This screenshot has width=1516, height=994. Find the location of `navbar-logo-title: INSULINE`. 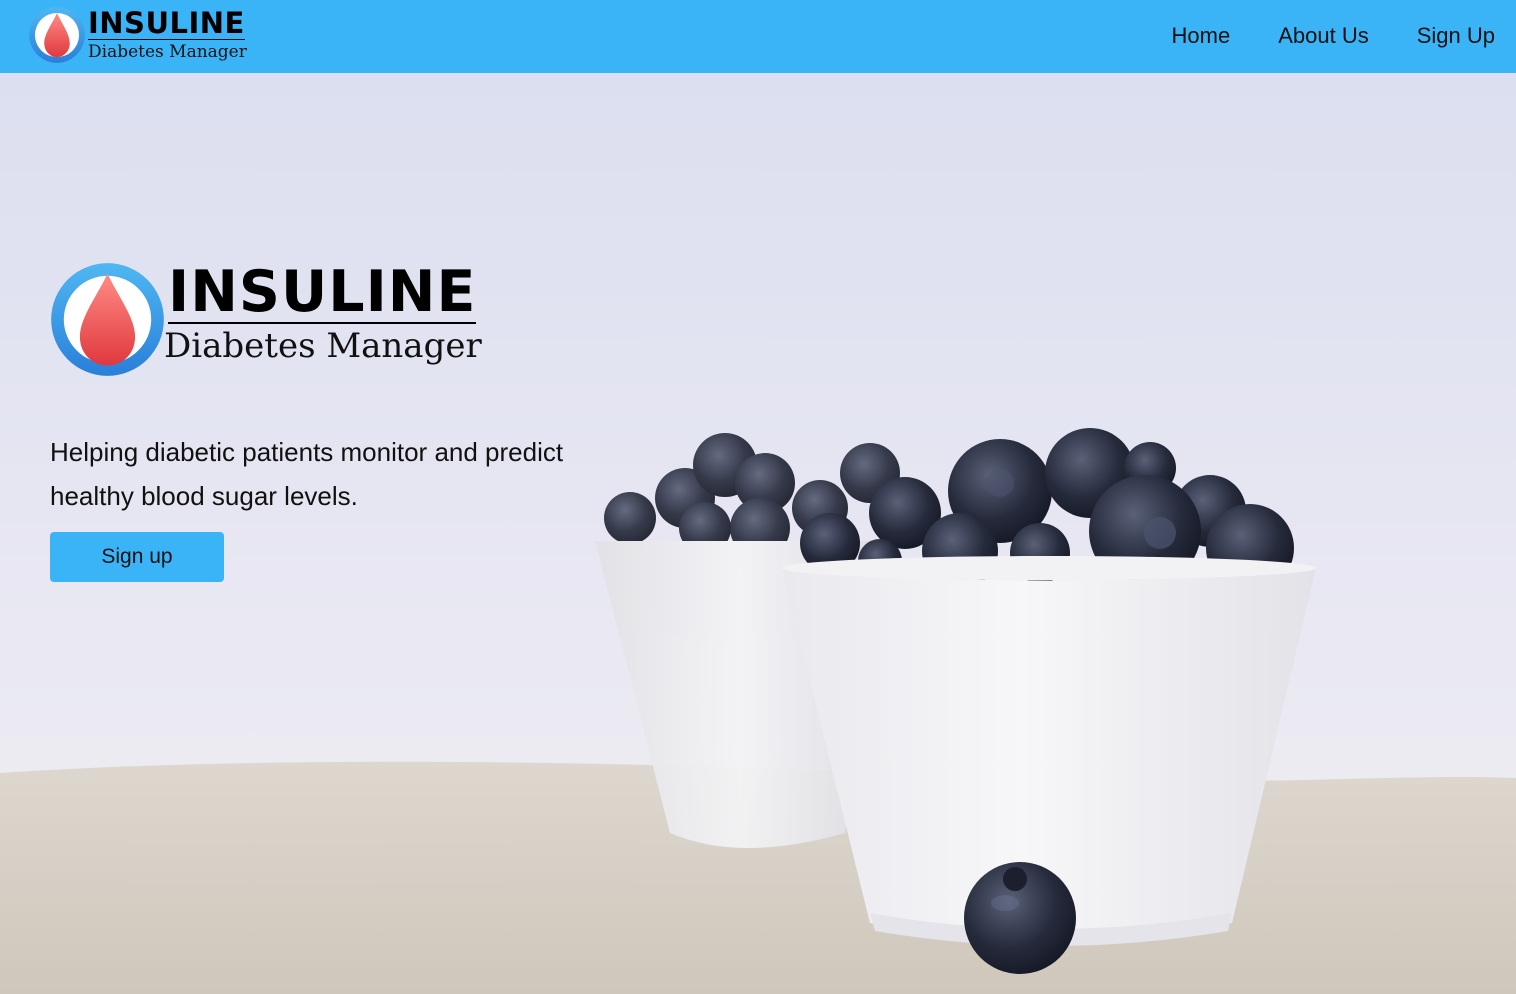

navbar-logo-title: INSULINE is located at coordinates (166, 23).